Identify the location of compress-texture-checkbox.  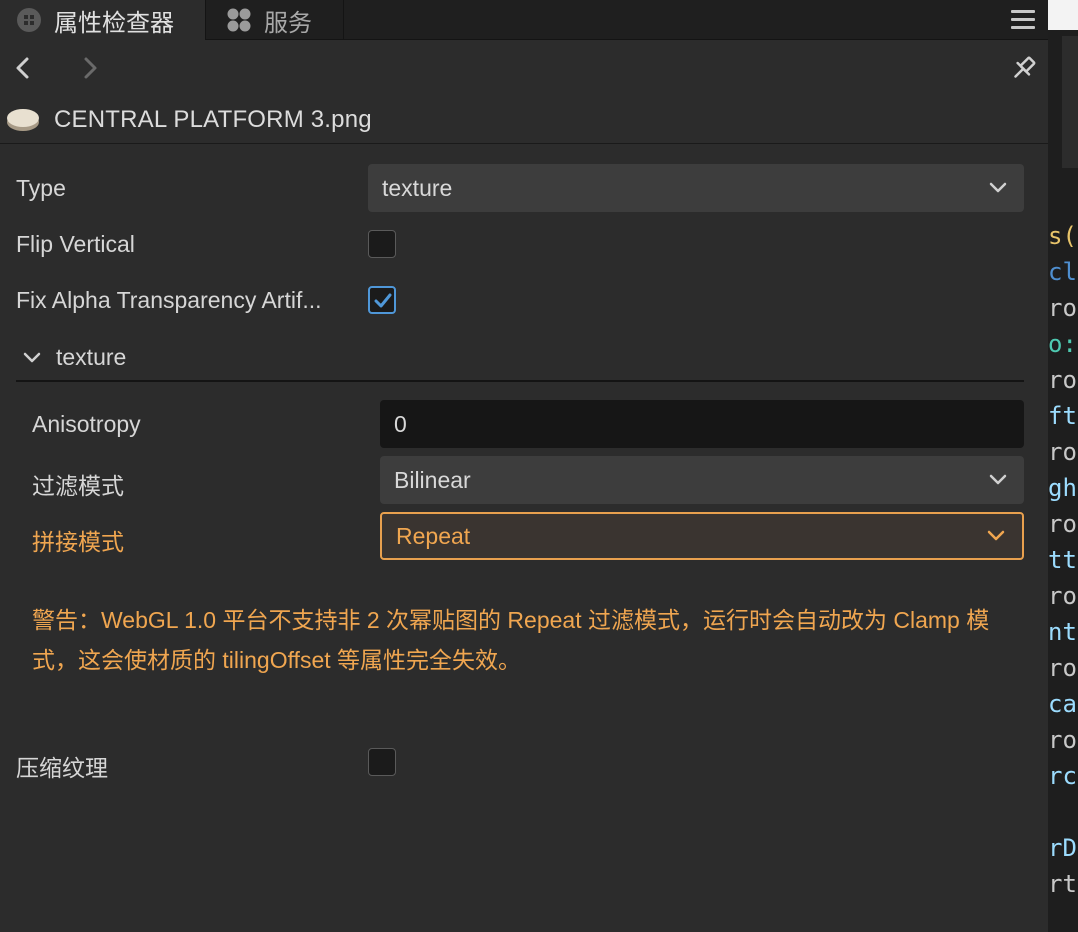
(382, 762).